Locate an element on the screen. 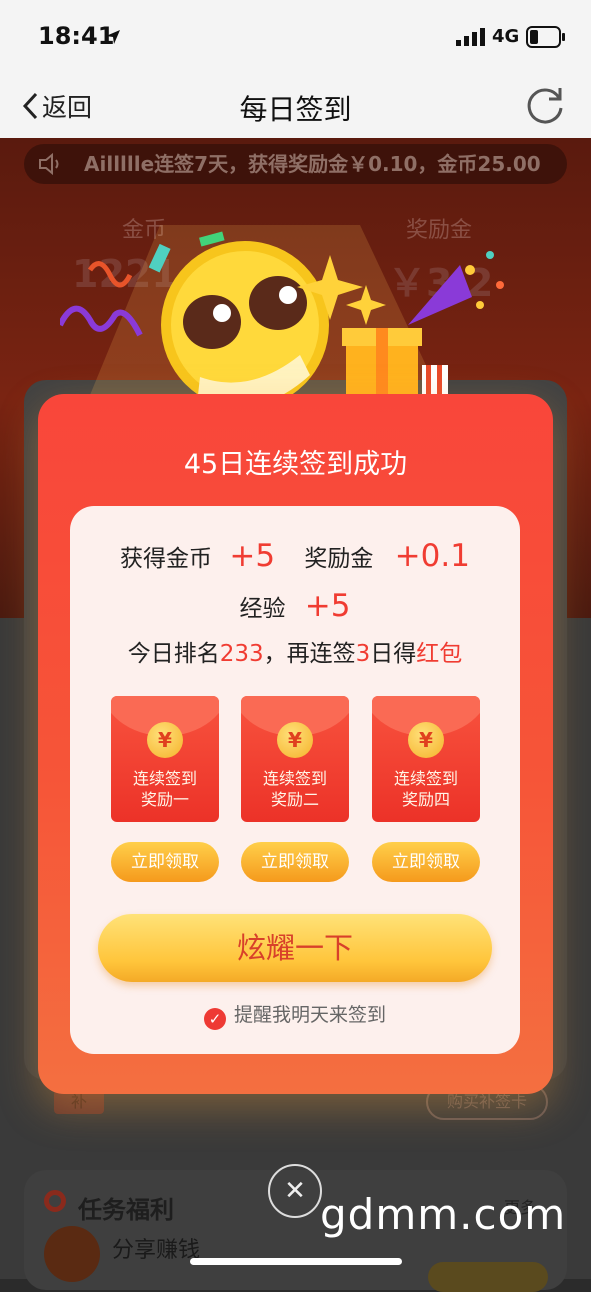  page-title: 每日签到 is located at coordinates (295, 109).